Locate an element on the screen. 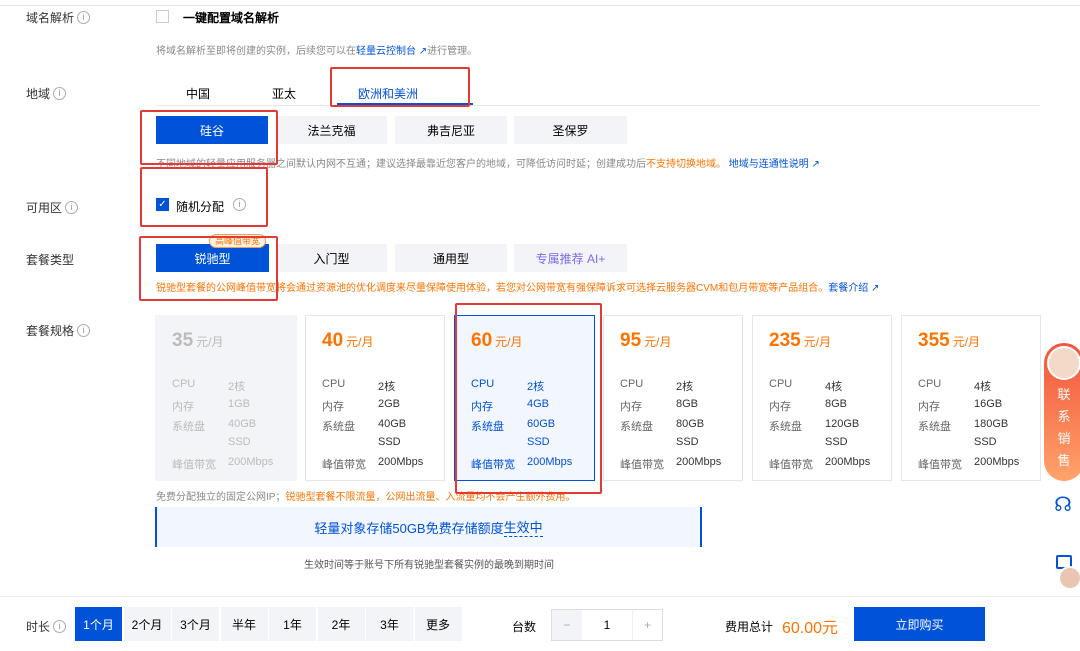 The height and width of the screenshot is (651, 1080). spec-memory: 8GB is located at coordinates (836, 404).